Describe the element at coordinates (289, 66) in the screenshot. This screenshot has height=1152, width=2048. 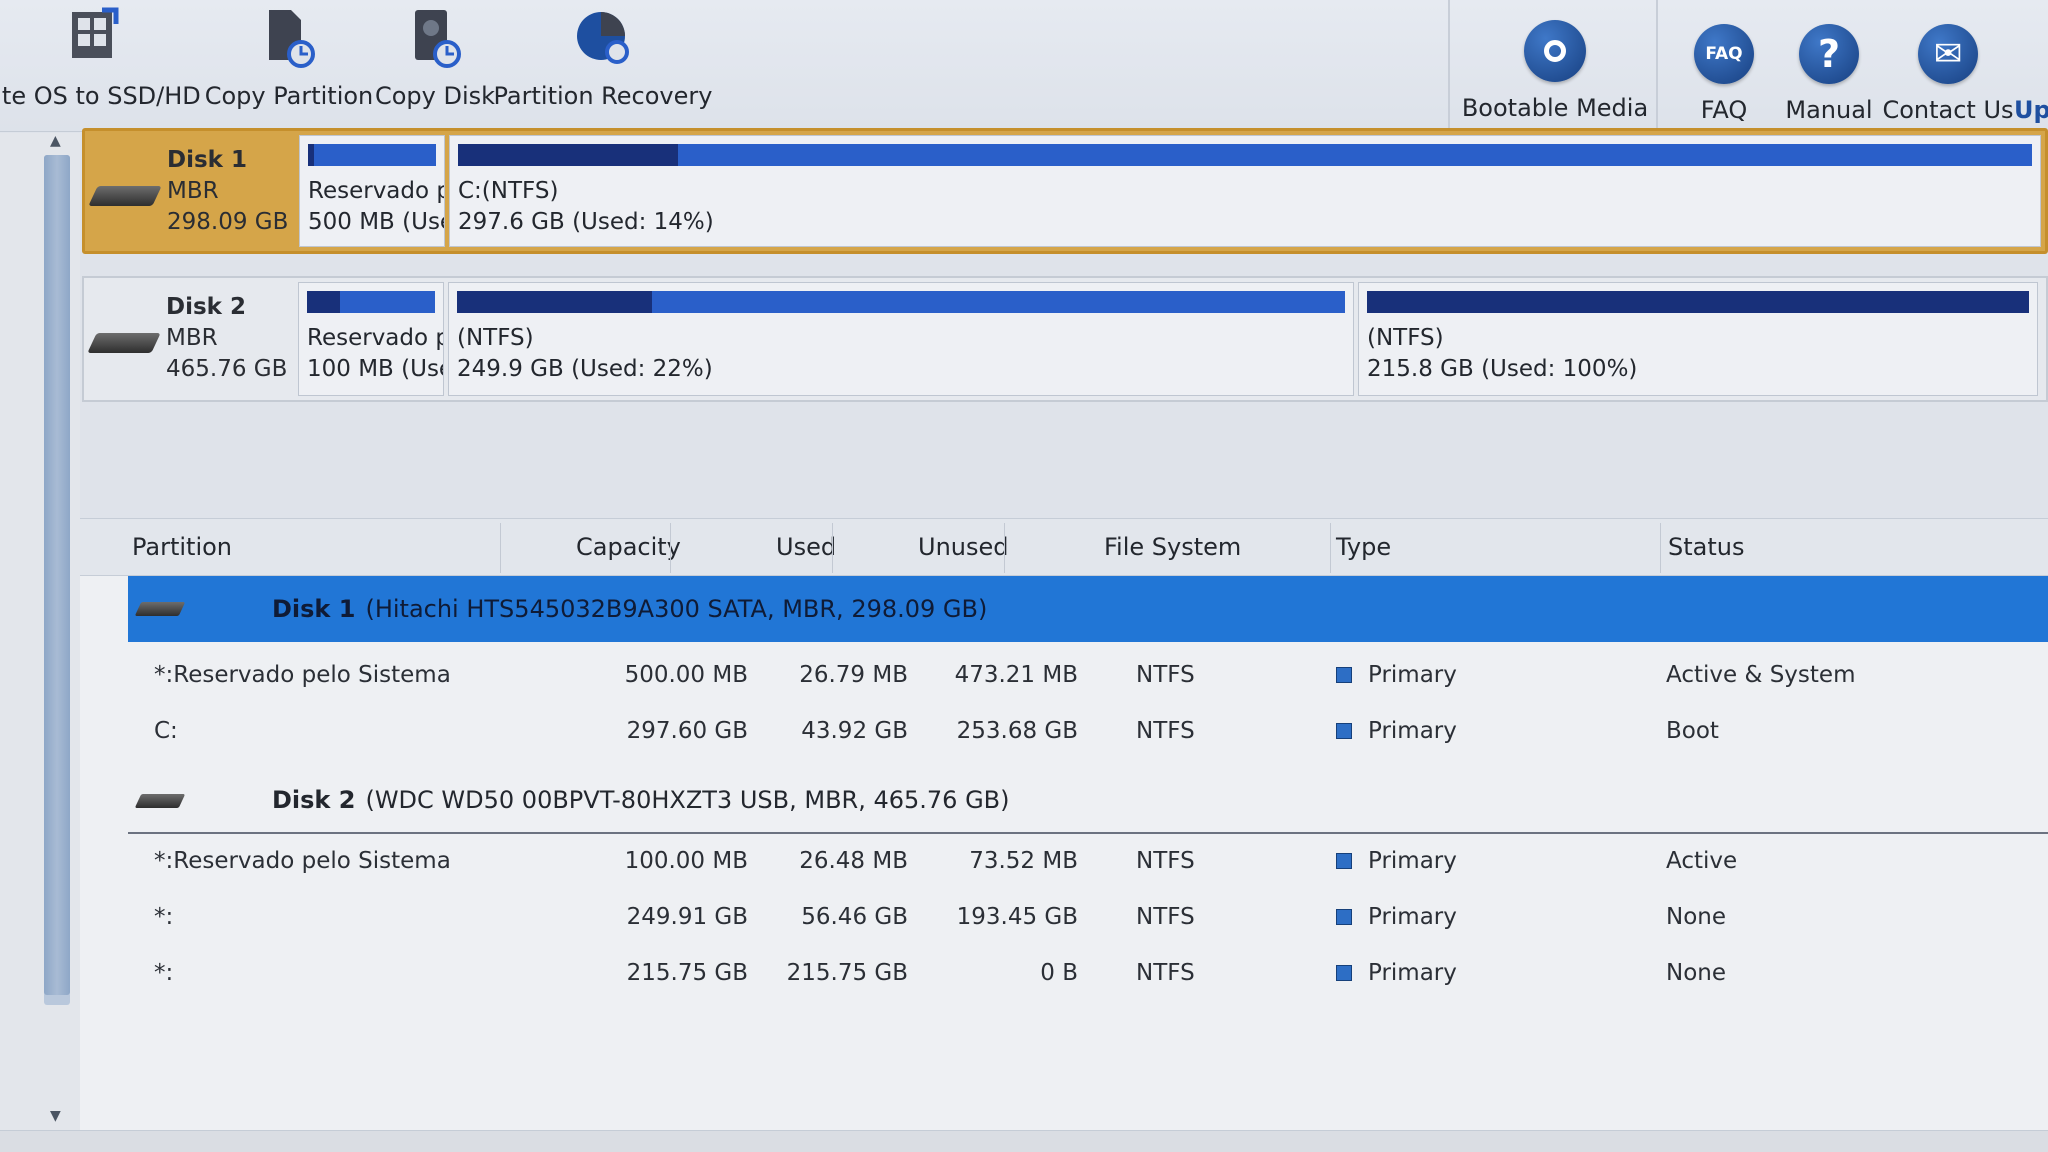
I see `copy-partition-button: Copy Partition` at that location.